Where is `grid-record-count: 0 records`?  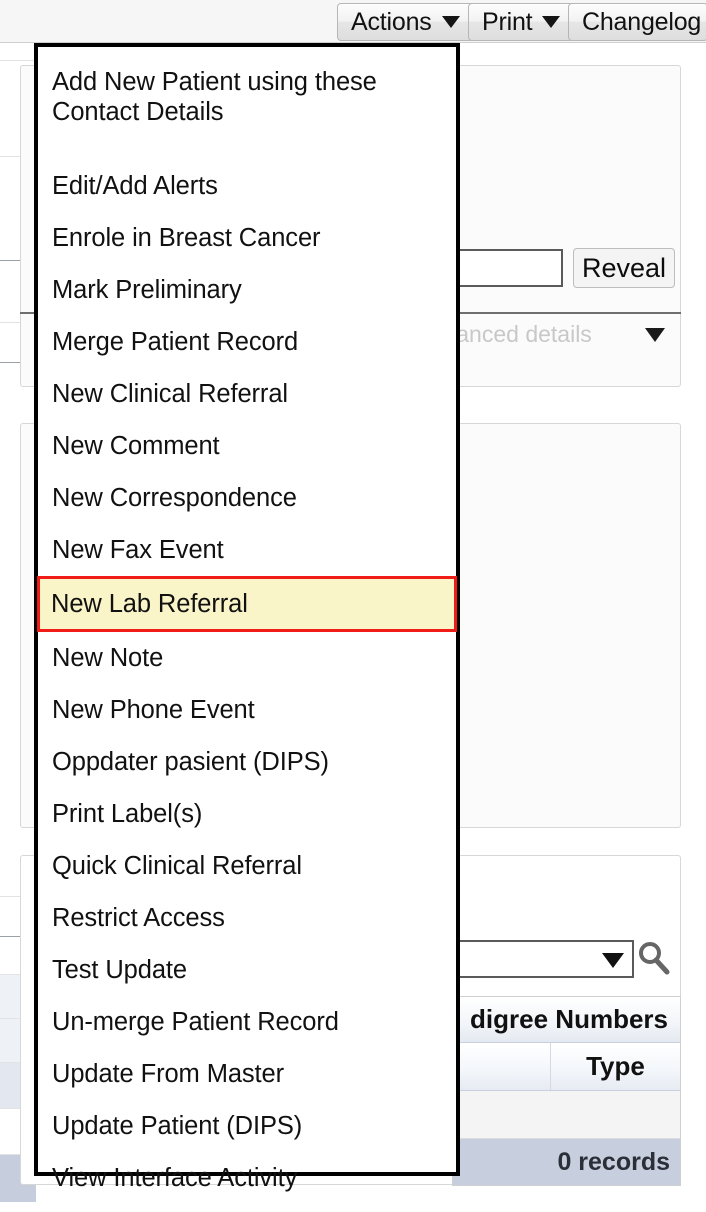 grid-record-count: 0 records is located at coordinates (566, 1162).